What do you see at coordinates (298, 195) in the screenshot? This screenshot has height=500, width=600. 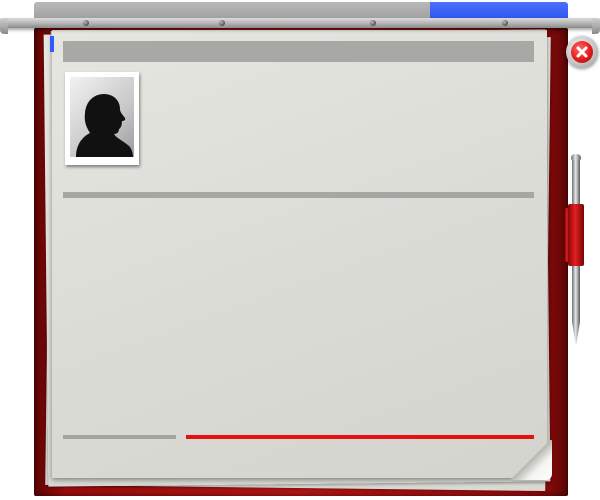 I see `section-divider` at bounding box center [298, 195].